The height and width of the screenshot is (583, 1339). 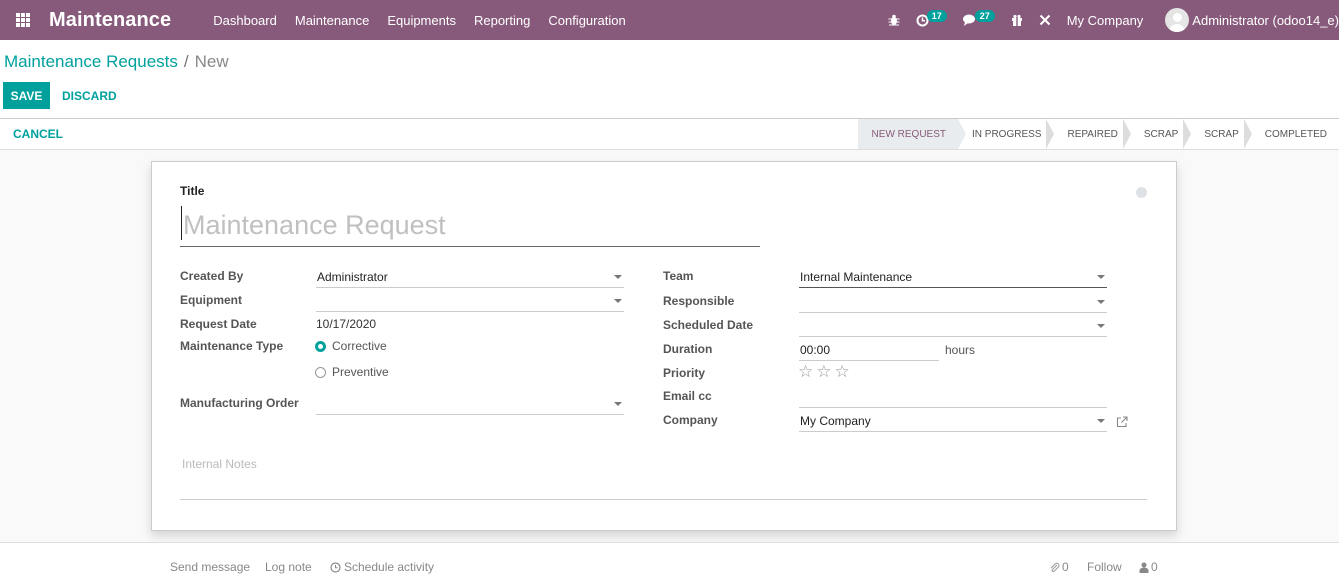 What do you see at coordinates (1065, 567) in the screenshot?
I see `attachments-count: 0` at bounding box center [1065, 567].